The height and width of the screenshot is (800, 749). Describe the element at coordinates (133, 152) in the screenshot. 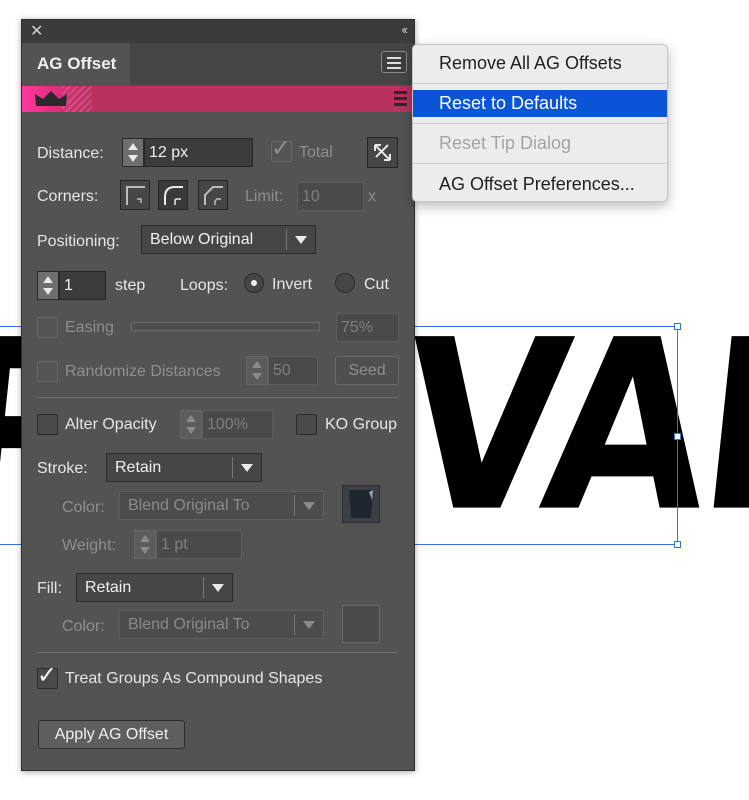

I see `distance-stepper` at that location.